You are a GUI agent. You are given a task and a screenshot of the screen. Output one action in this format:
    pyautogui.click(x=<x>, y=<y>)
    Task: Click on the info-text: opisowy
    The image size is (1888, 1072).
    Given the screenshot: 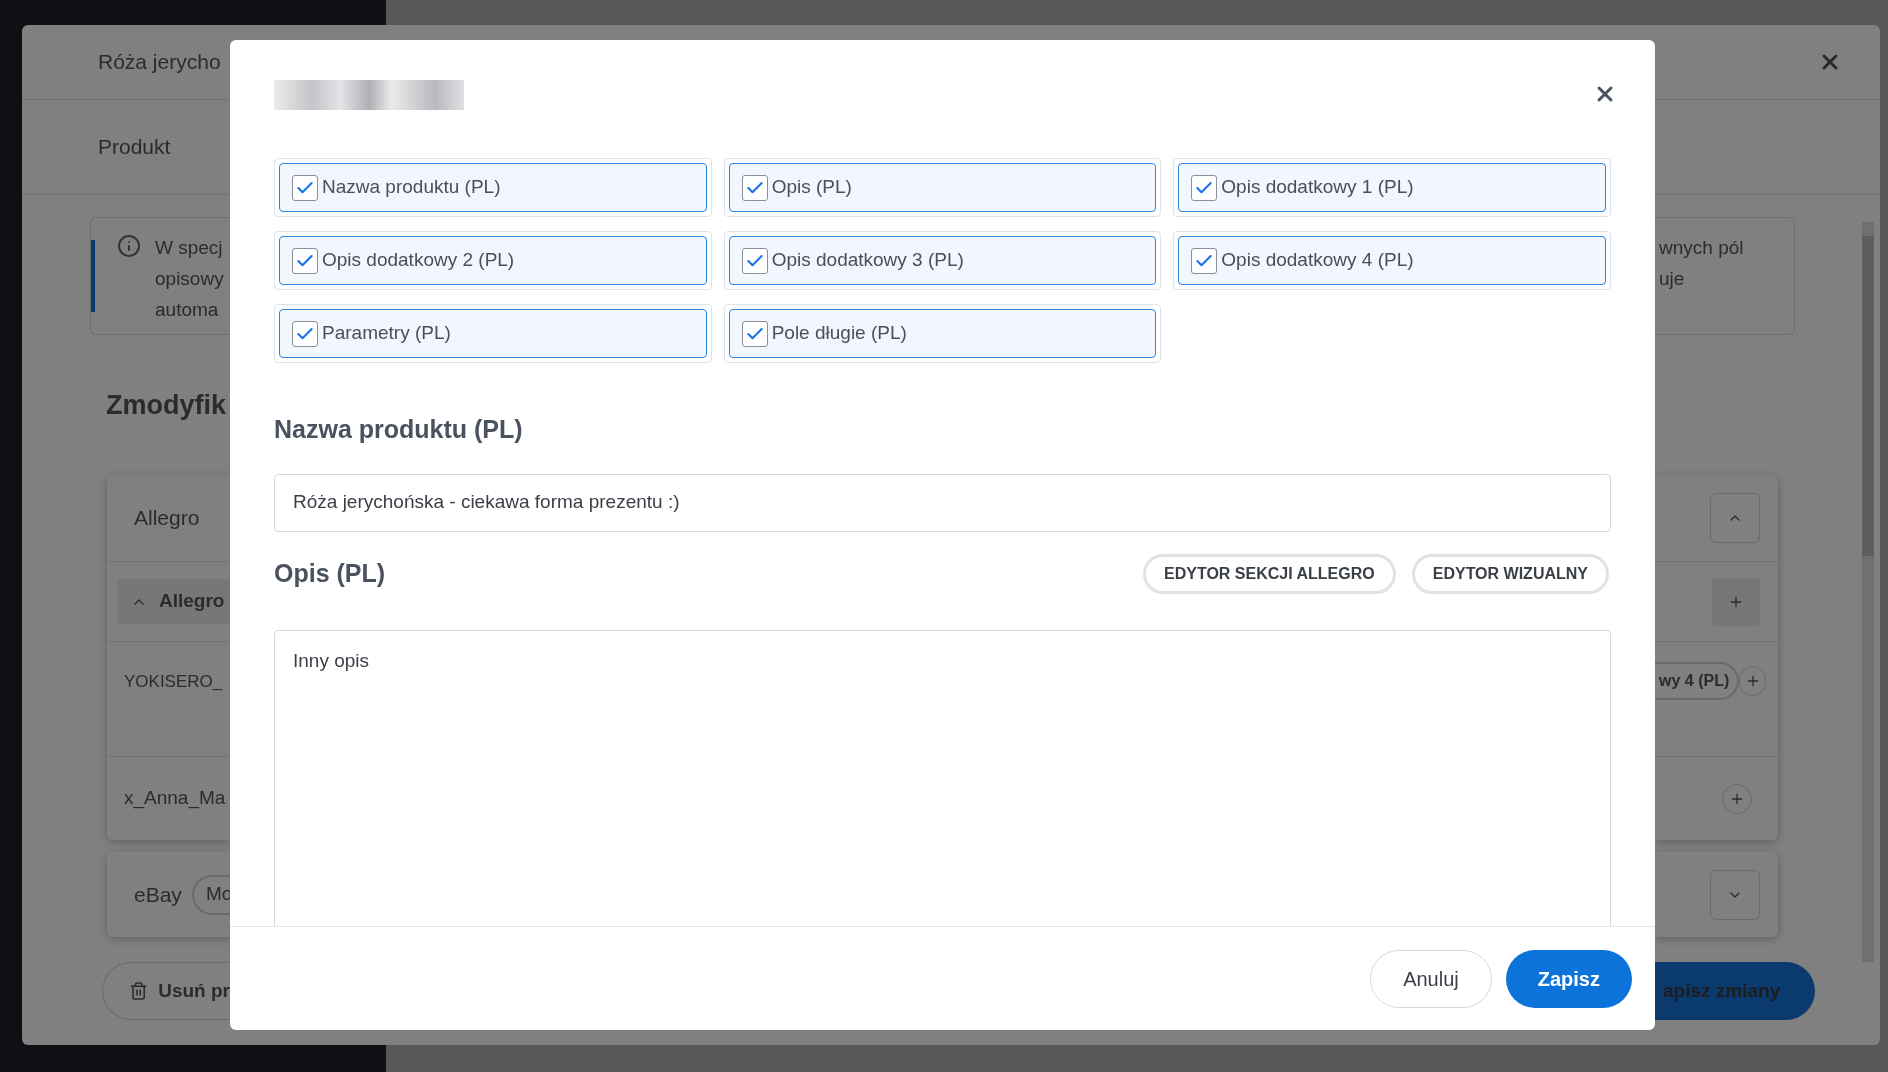 What is the action you would take?
    pyautogui.click(x=189, y=279)
    